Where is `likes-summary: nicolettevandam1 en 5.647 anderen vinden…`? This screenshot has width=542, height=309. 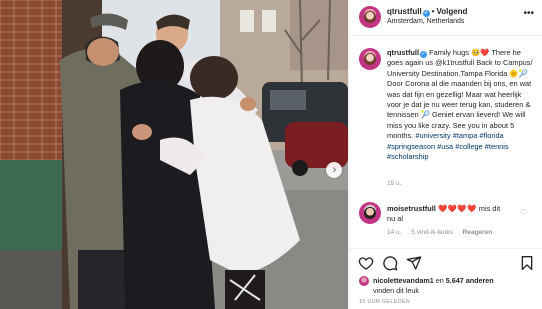 likes-summary: nicolettevandam1 en 5.647 anderen vinden… is located at coordinates (449, 285).